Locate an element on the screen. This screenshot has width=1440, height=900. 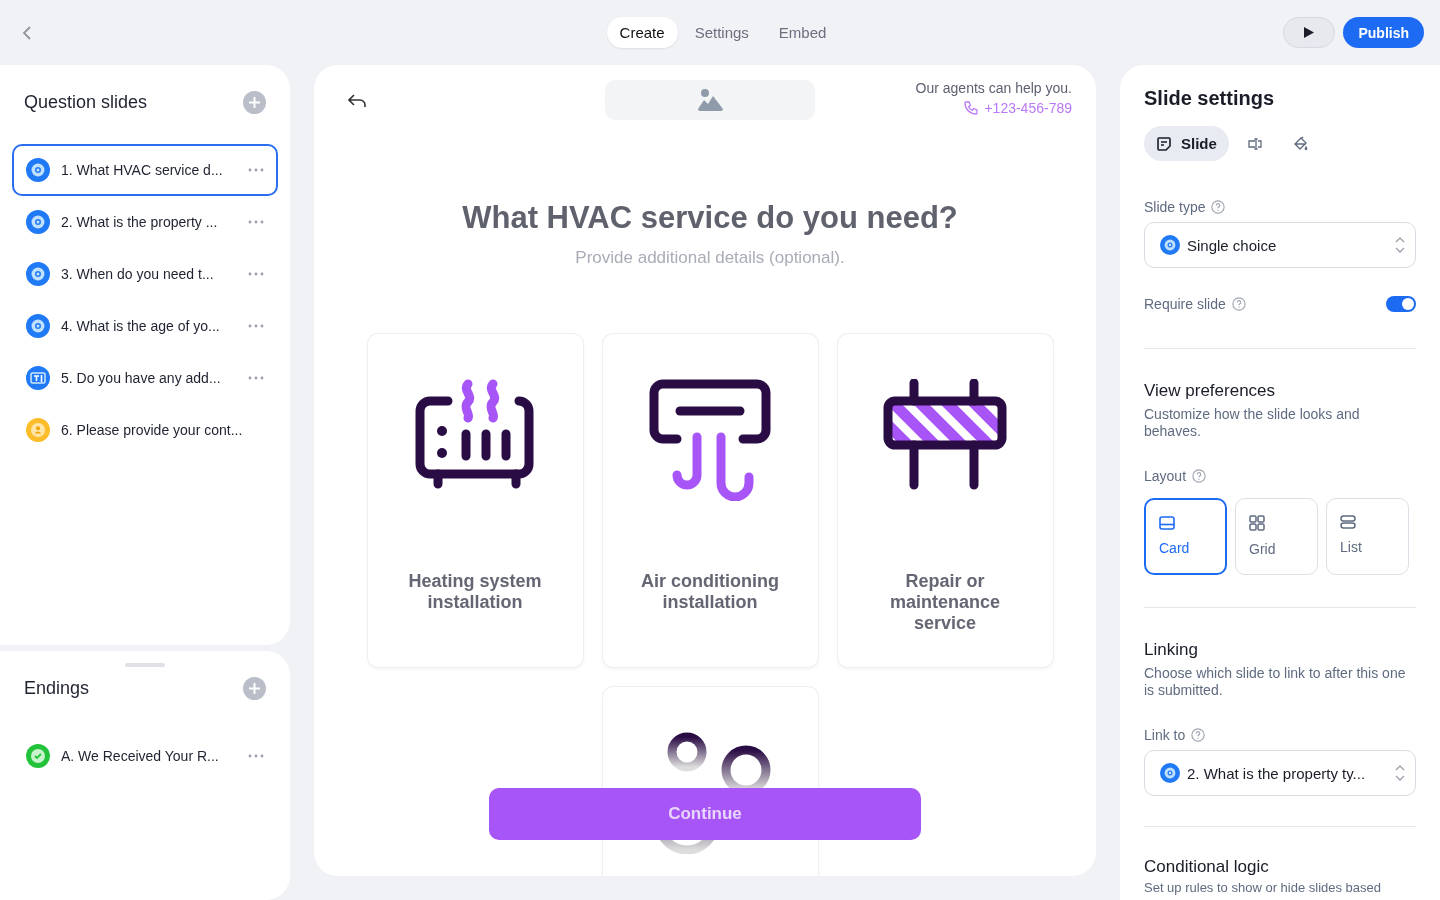
section-description: Customize how the slide looks and behaves. is located at coordinates (1252, 423).